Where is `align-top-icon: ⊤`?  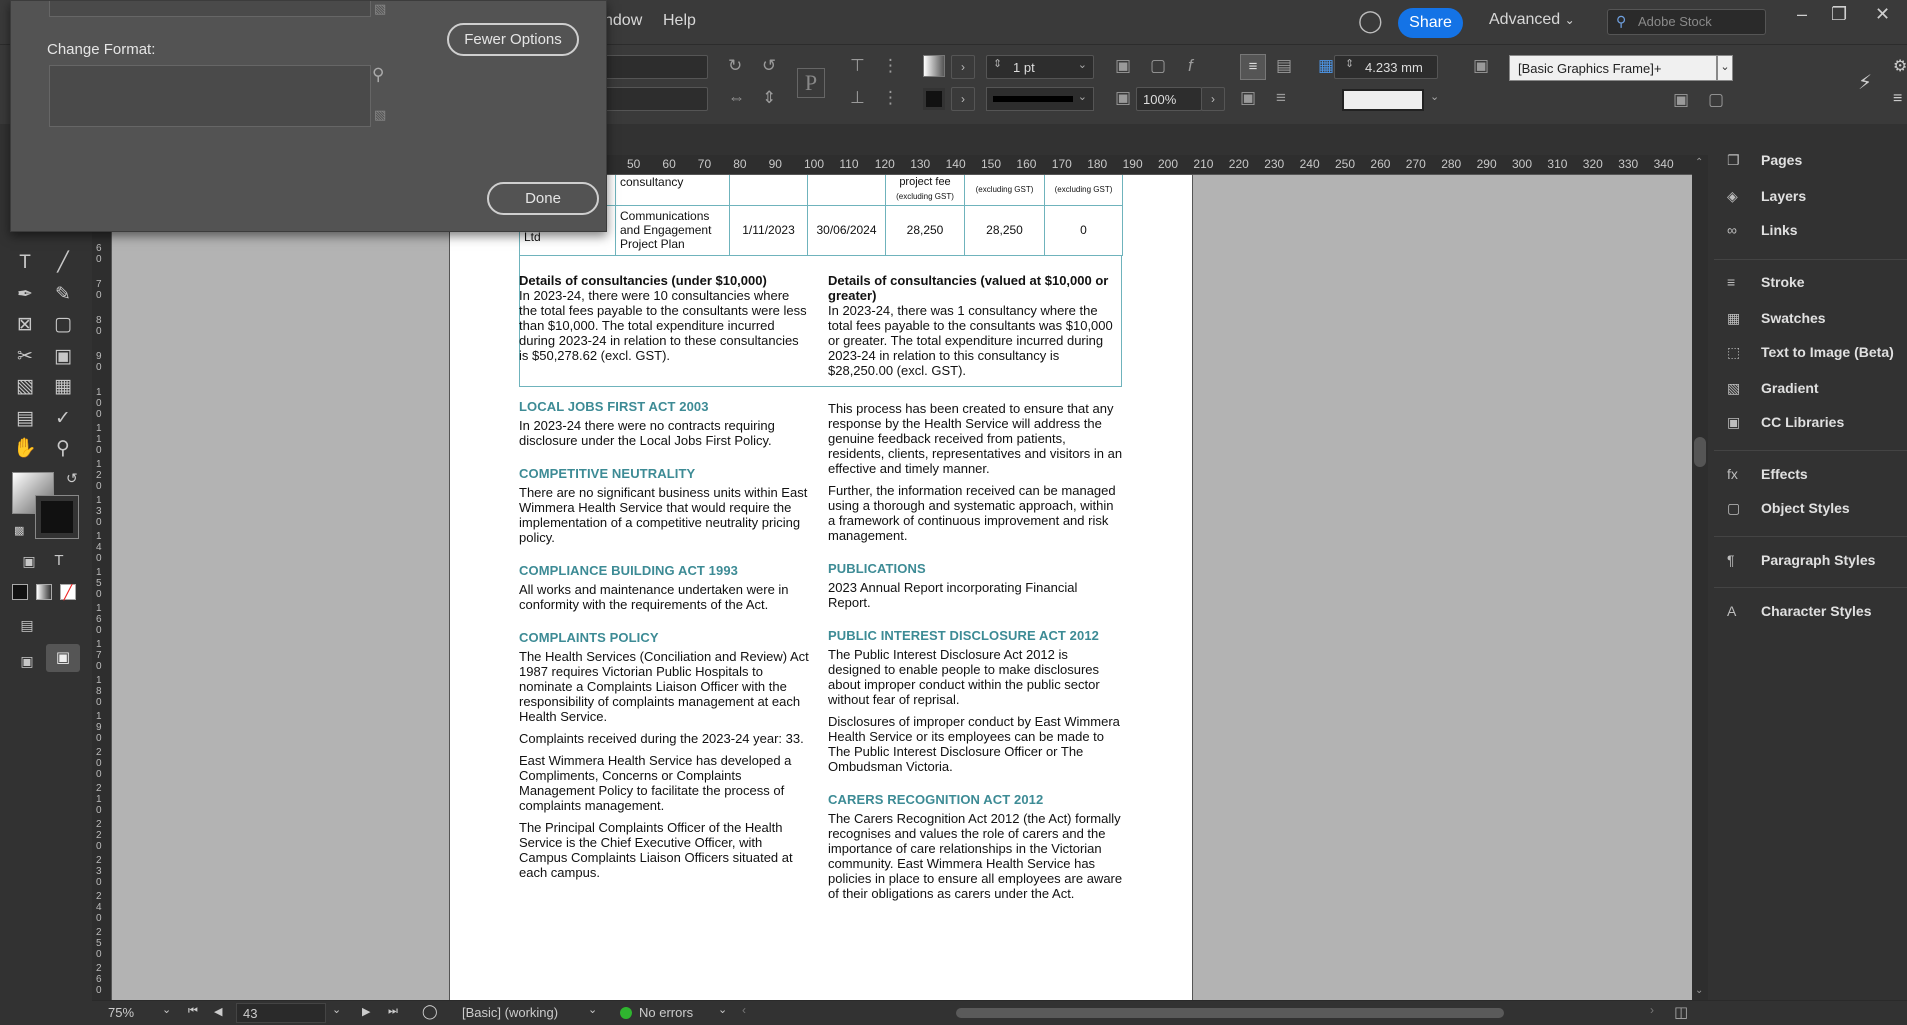 align-top-icon: ⊤ is located at coordinates (857, 66).